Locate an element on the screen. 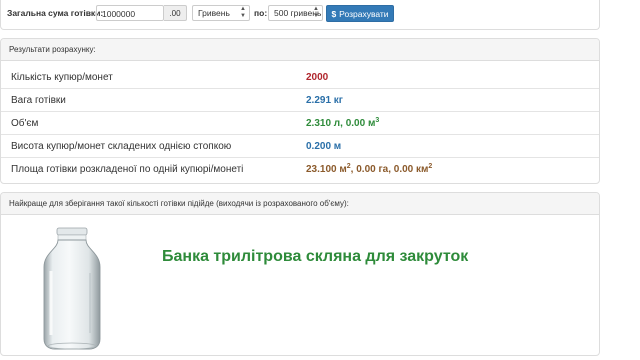  row-value: 23.100 м2, 0.00 га, 0.00 км2 is located at coordinates (452, 168).